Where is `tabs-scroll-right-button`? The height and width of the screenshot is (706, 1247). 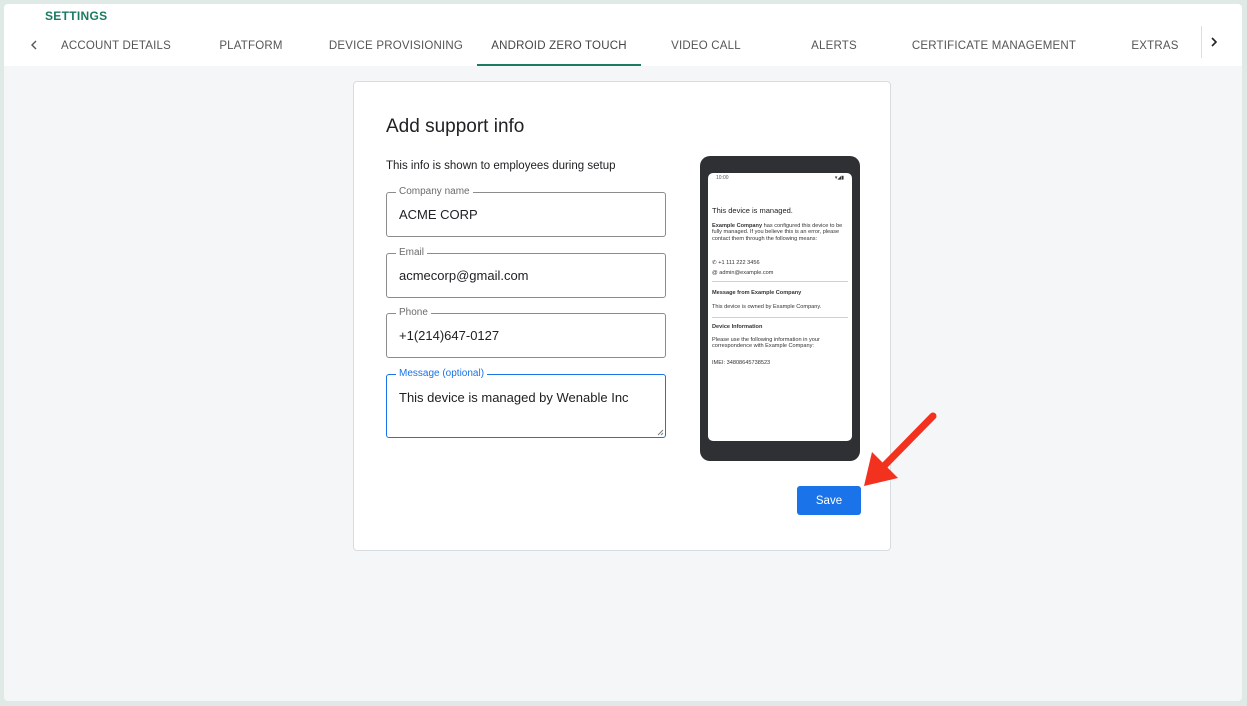 tabs-scroll-right-button is located at coordinates (1213, 42).